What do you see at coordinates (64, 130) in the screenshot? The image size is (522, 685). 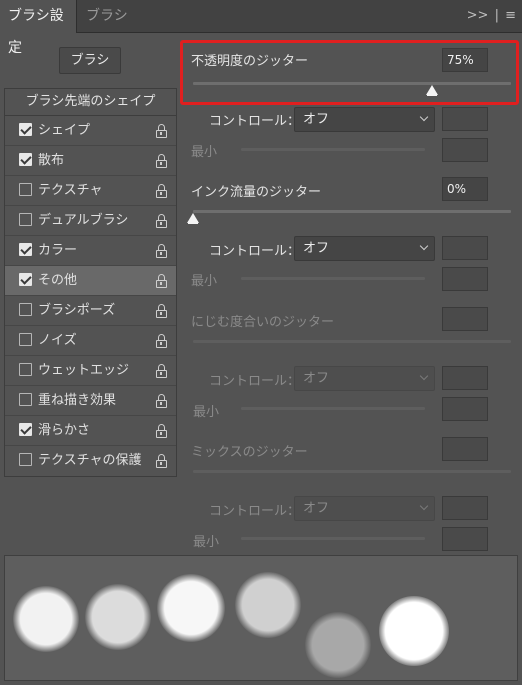 I see `list-item-label: シェイプ` at bounding box center [64, 130].